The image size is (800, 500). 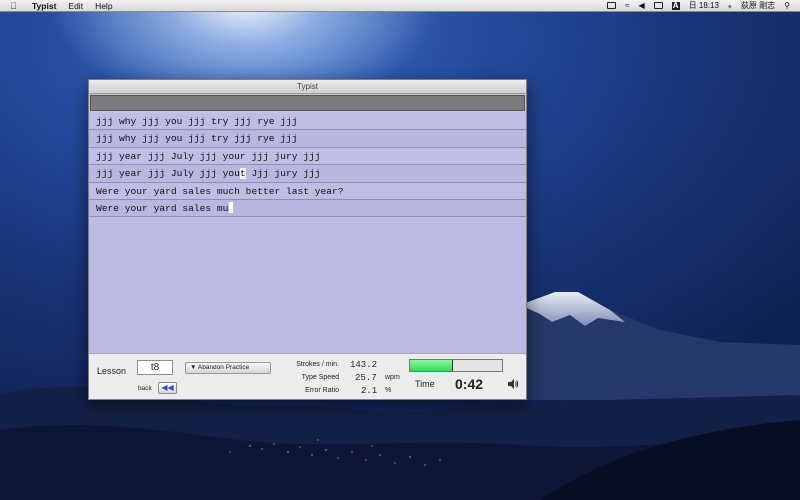 What do you see at coordinates (642, 5) in the screenshot?
I see `volume-icon: ◀` at bounding box center [642, 5].